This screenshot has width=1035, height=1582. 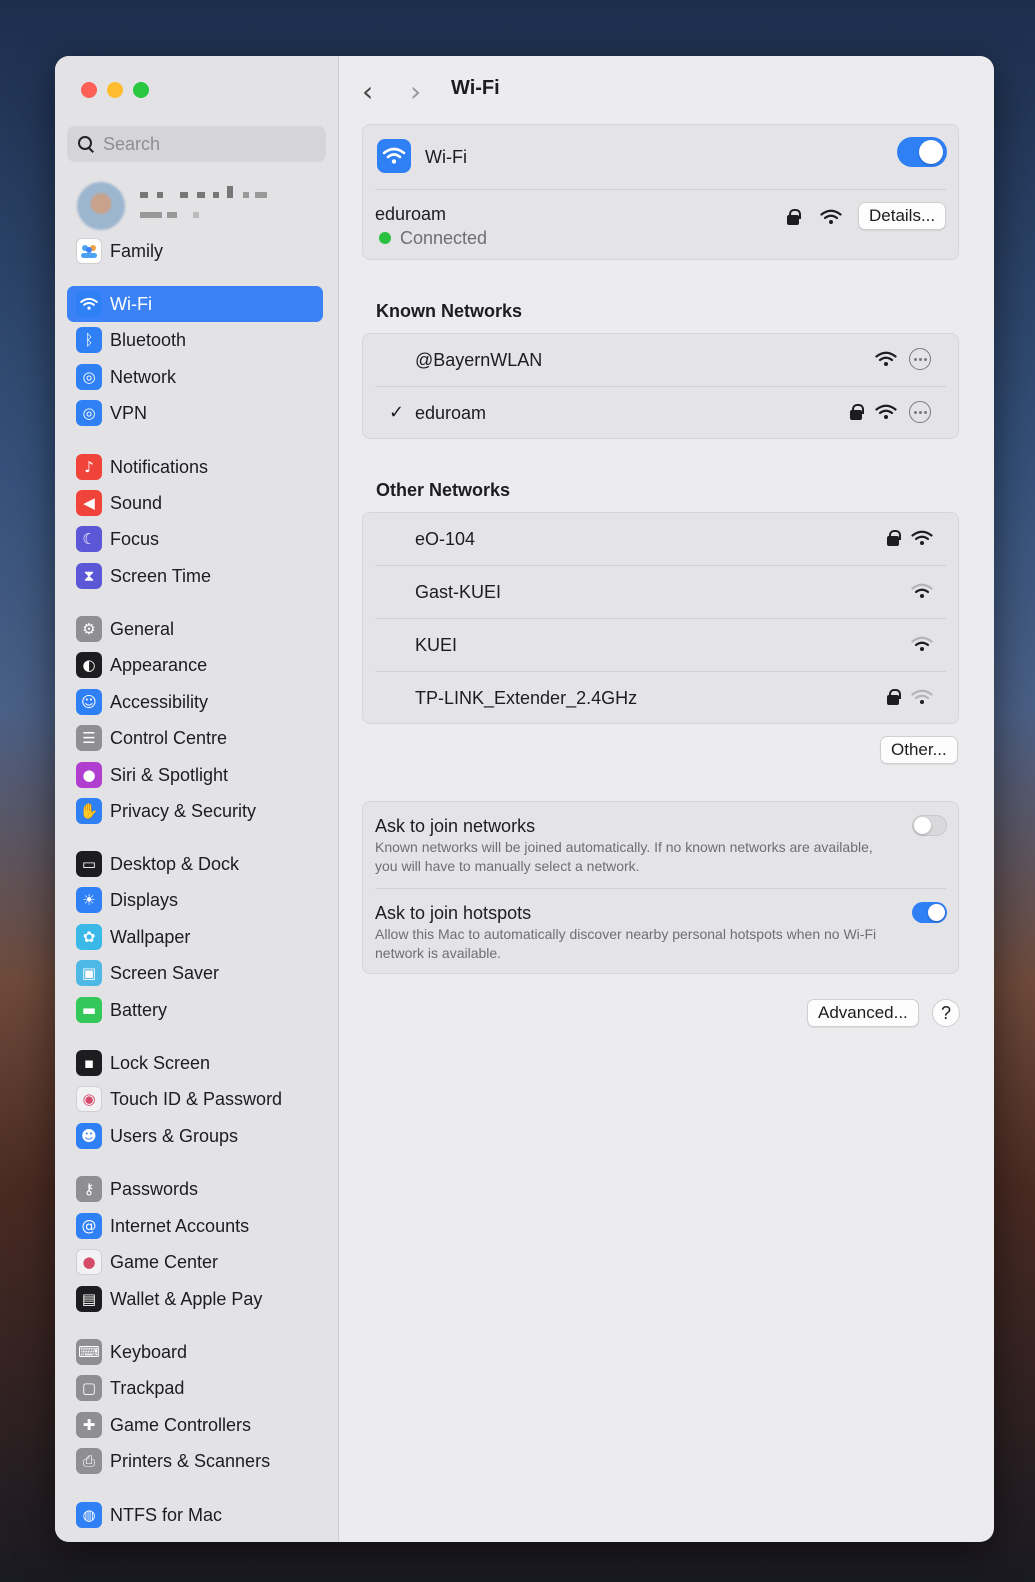 What do you see at coordinates (89, 900) in the screenshot?
I see `sun-icon: ☀` at bounding box center [89, 900].